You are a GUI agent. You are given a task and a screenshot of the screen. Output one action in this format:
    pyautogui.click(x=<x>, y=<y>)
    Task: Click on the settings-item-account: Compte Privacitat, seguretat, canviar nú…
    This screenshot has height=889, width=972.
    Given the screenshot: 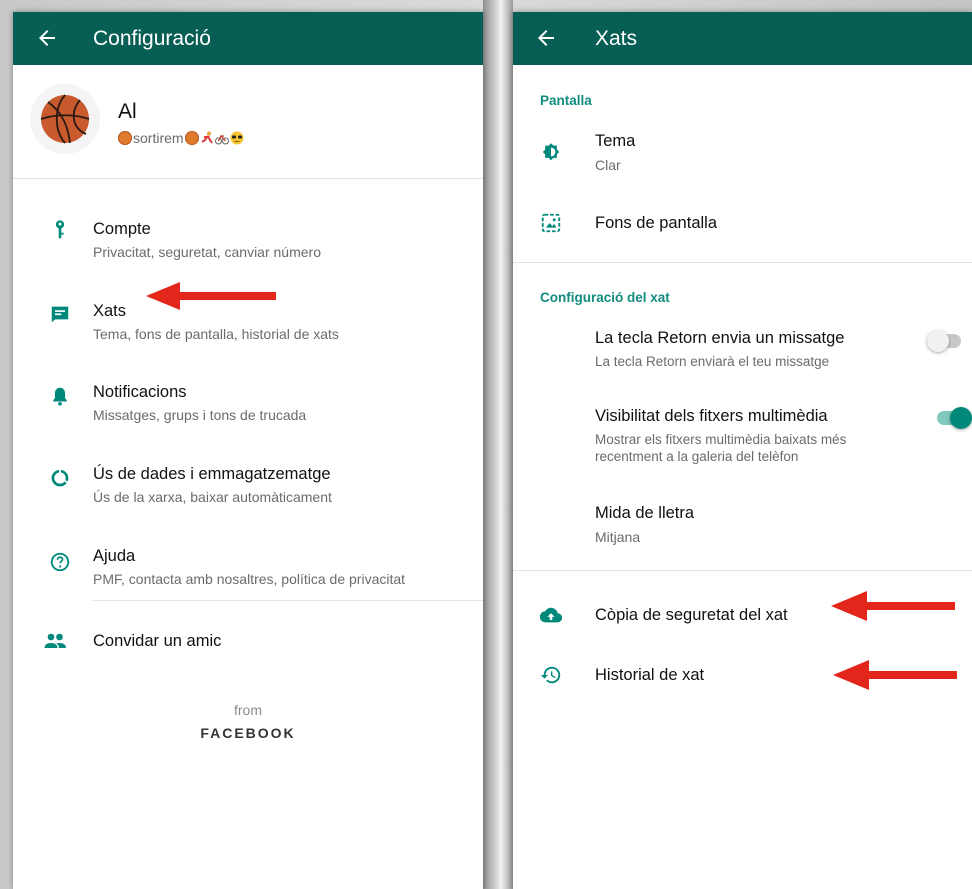 What is the action you would take?
    pyautogui.click(x=248, y=237)
    